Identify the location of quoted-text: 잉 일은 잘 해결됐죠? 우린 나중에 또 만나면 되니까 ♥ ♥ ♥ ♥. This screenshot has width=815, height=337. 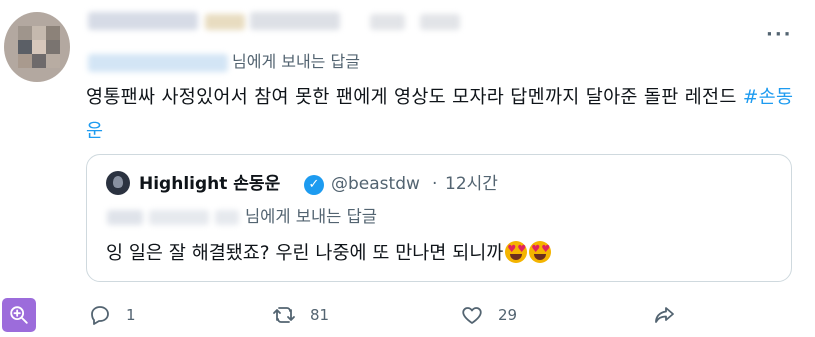
(329, 254).